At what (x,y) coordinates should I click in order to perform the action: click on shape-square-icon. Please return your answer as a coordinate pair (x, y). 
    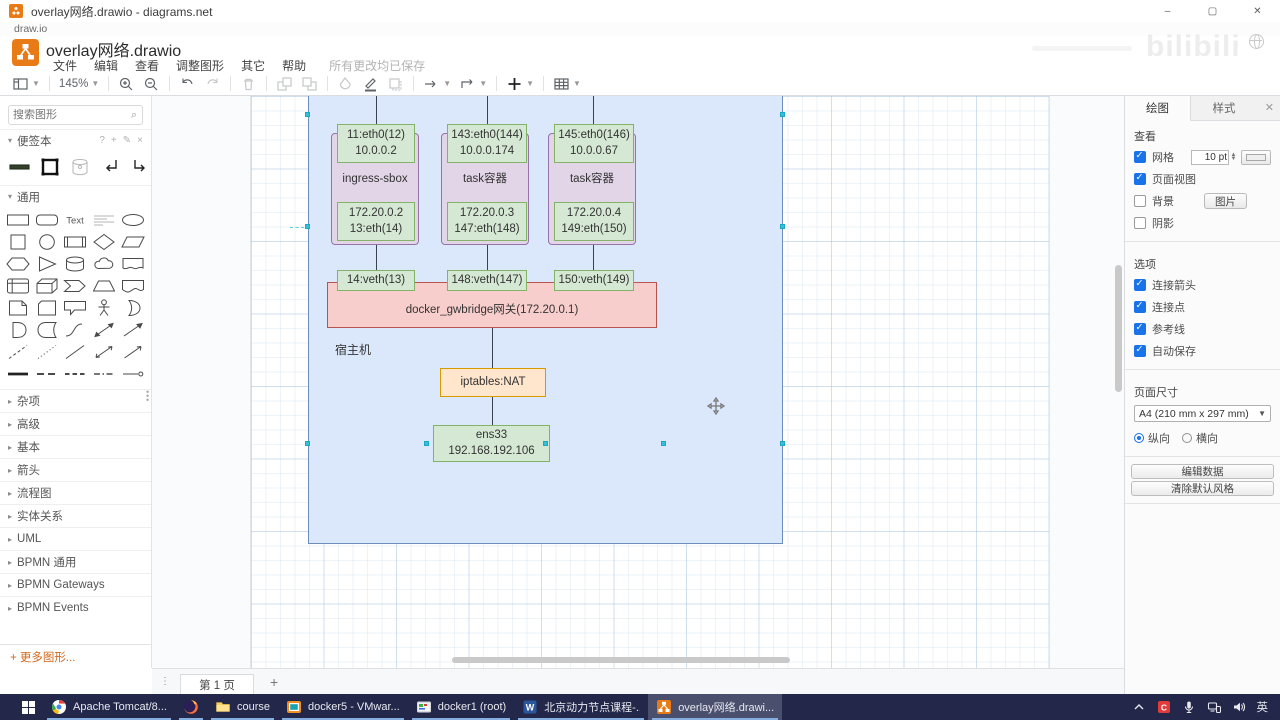
    Looking at the image, I should click on (18, 242).